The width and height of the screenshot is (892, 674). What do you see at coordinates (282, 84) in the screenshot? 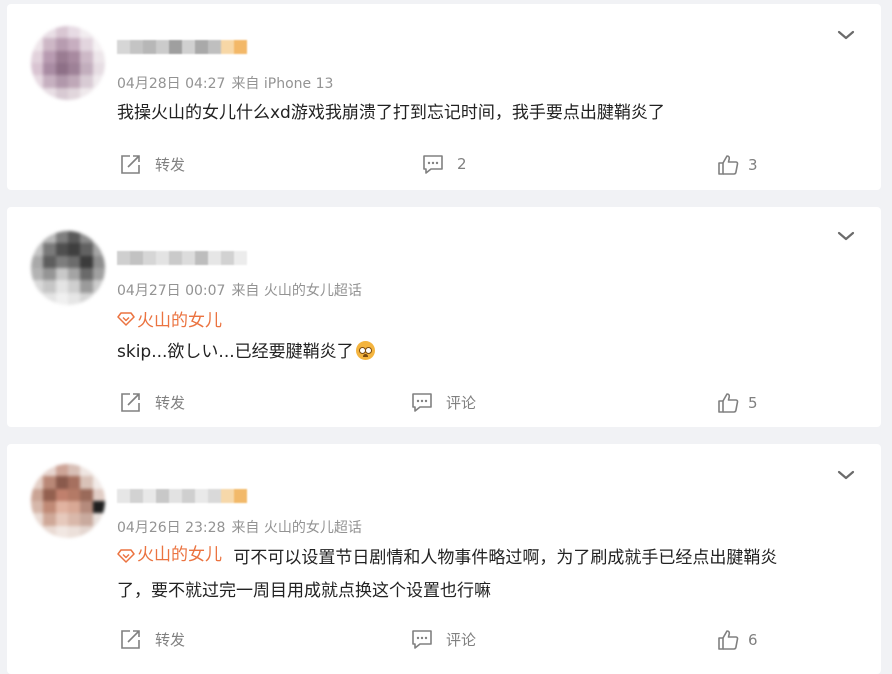
I see `post-source: 来自 iPhone 13` at bounding box center [282, 84].